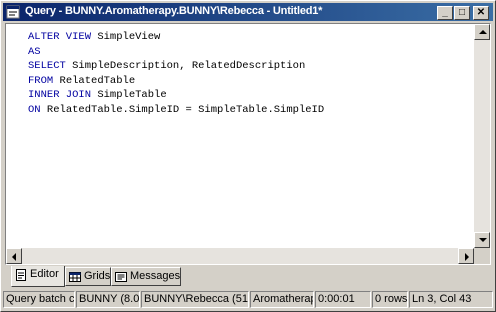  What do you see at coordinates (482, 136) in the screenshot?
I see `vertical-scrollbar` at bounding box center [482, 136].